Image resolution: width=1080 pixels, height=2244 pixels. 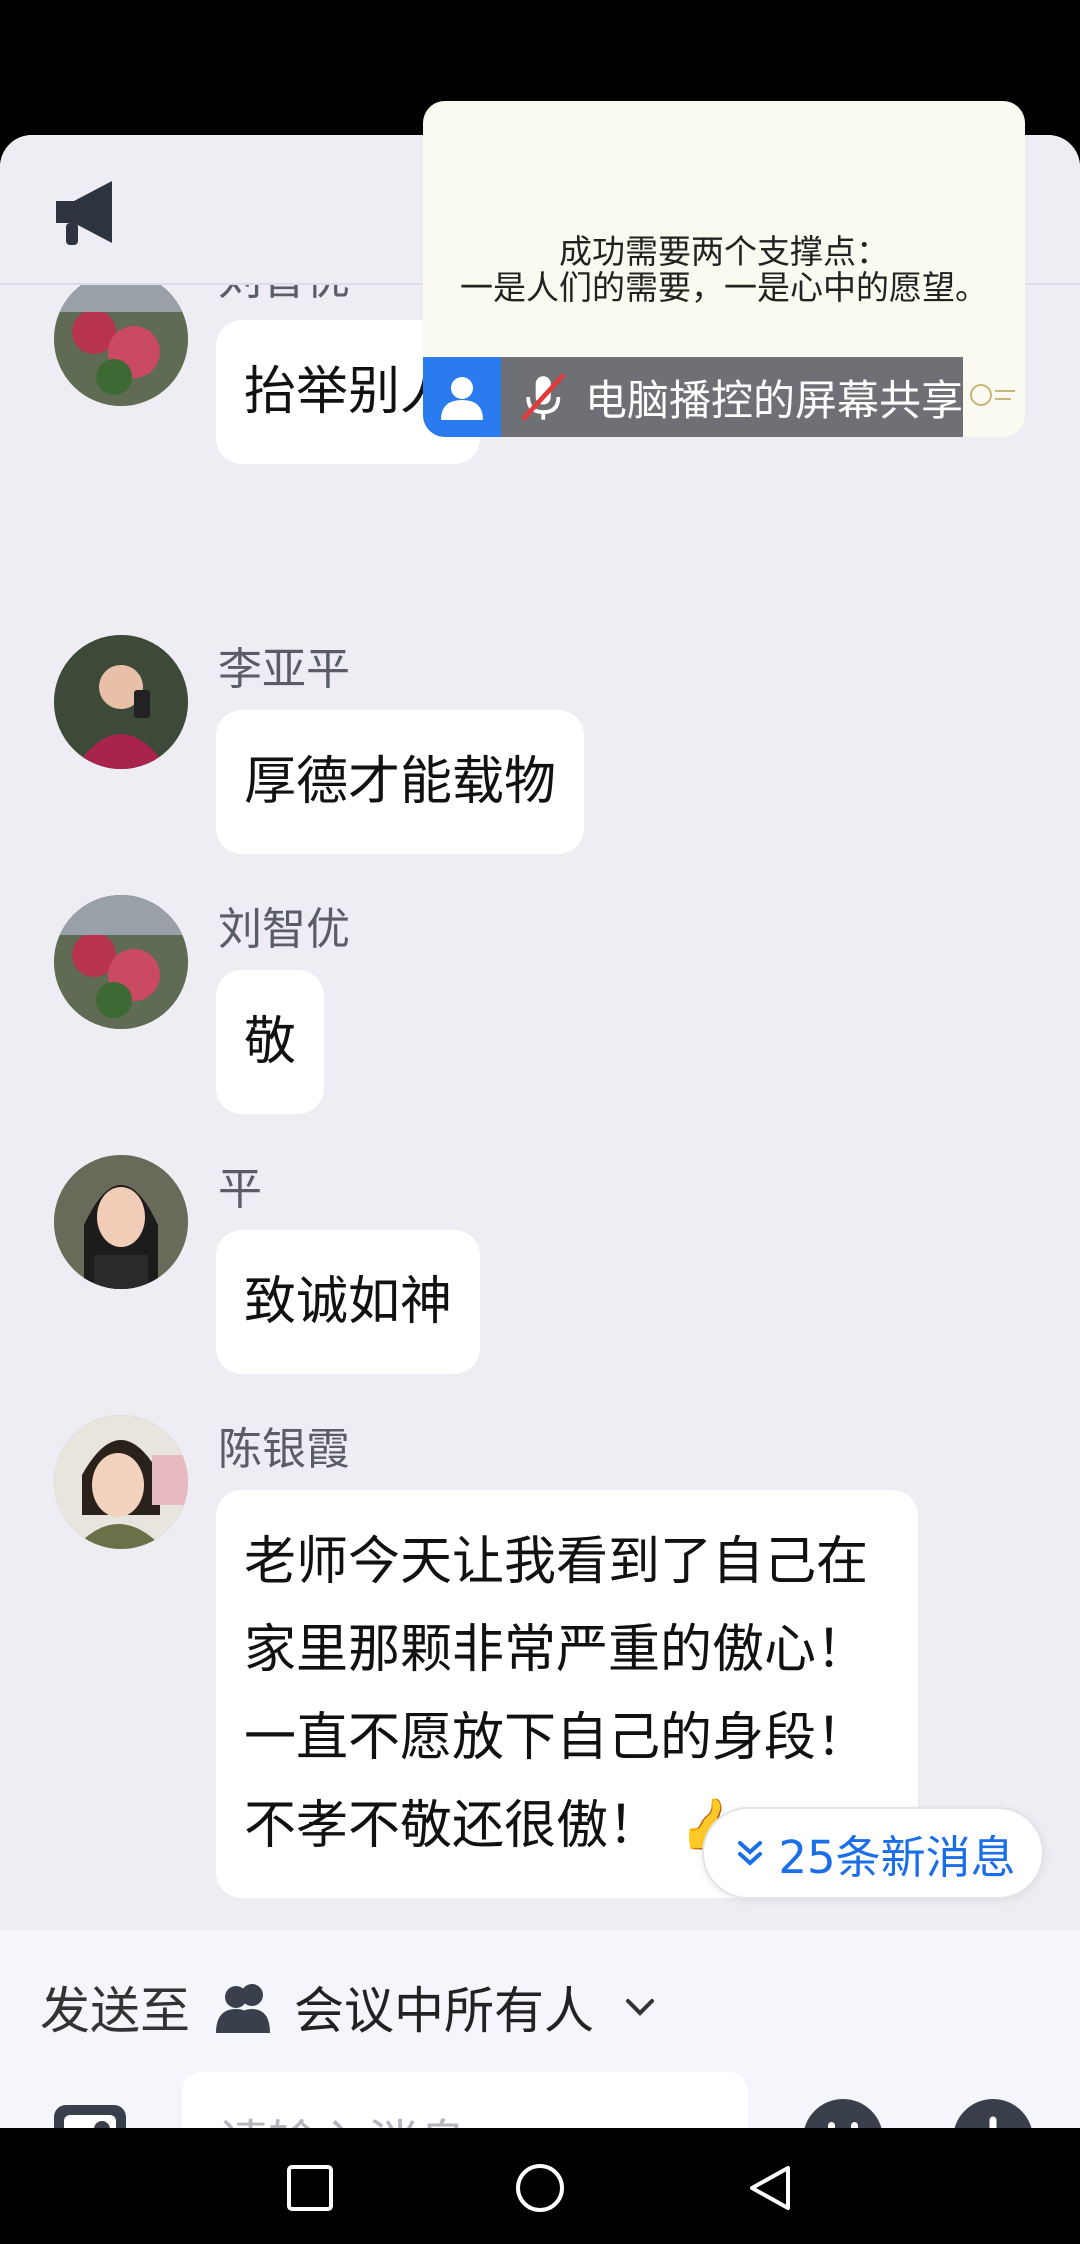 I want to click on mic-muted-icon, so click(x=543, y=397).